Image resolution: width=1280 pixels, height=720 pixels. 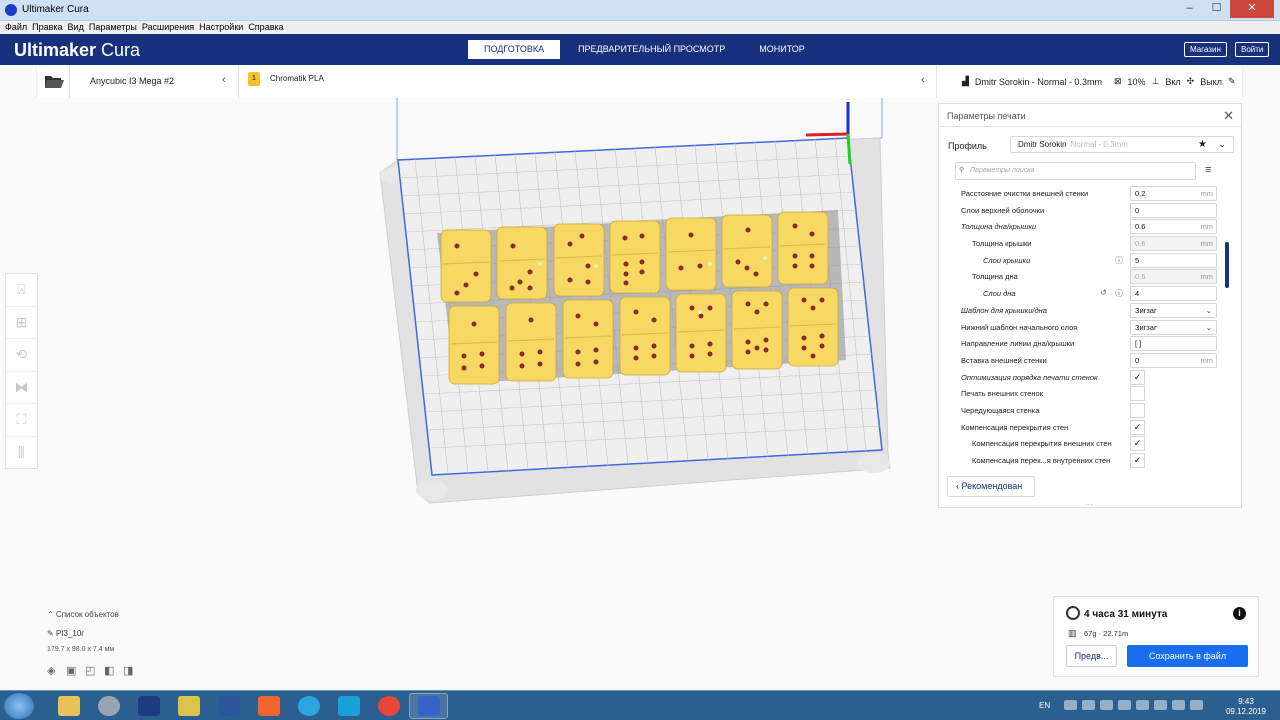 What do you see at coordinates (428, 706) in the screenshot?
I see `cura-taskbar-icon` at bounding box center [428, 706].